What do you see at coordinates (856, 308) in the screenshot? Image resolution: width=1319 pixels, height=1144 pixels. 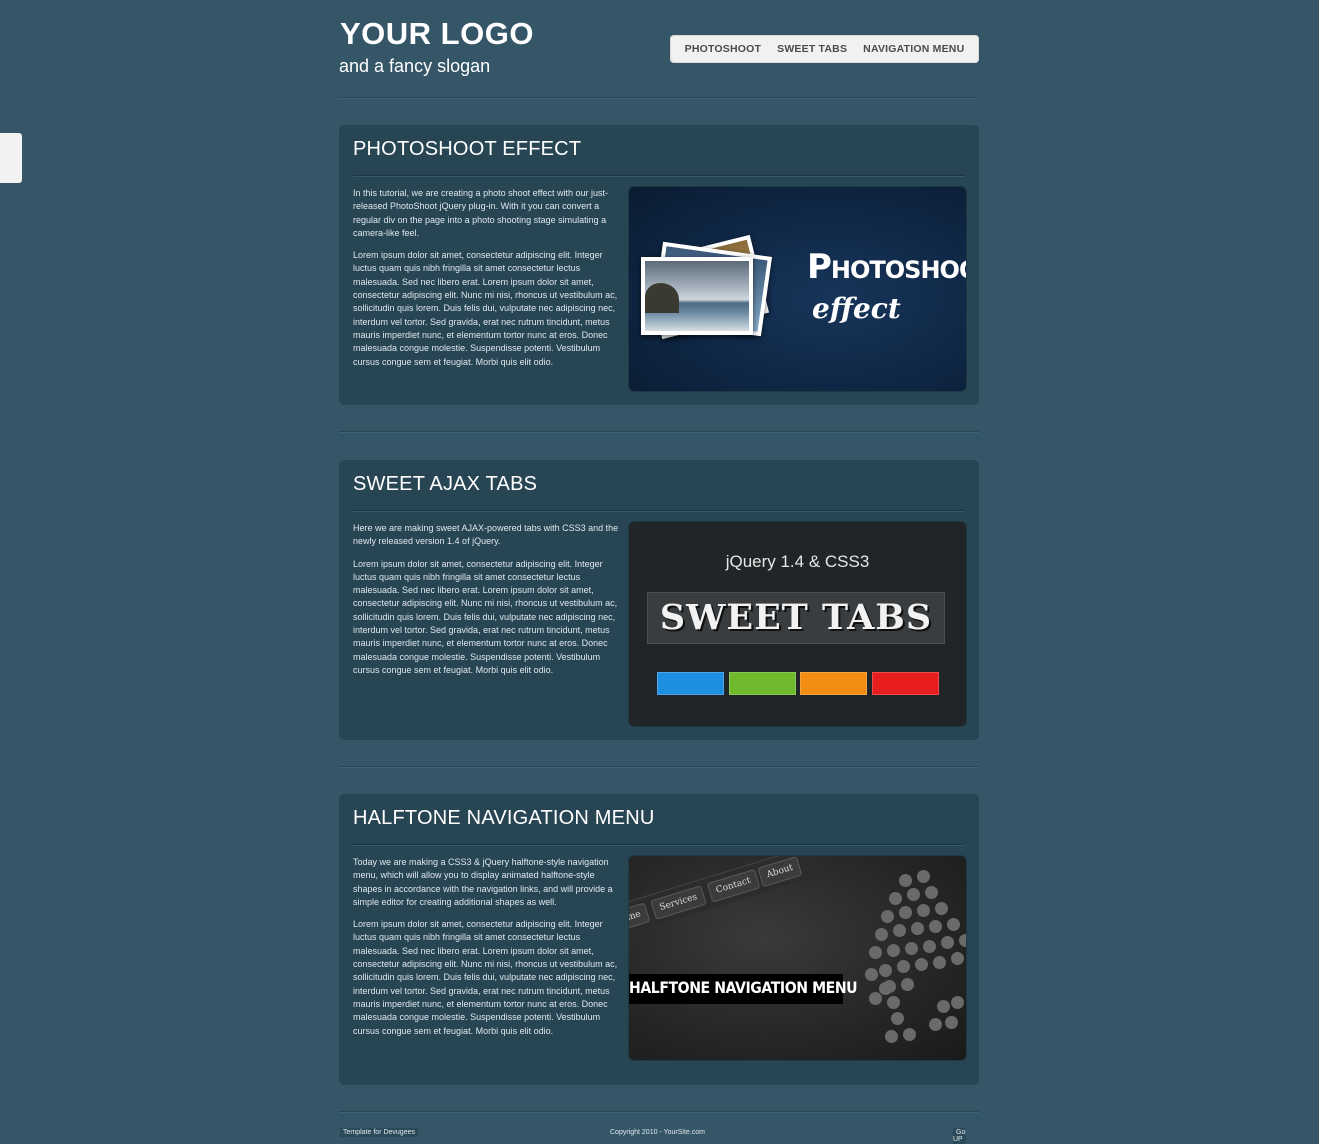 I see `photoshoot-image-subtitle: effect` at bounding box center [856, 308].